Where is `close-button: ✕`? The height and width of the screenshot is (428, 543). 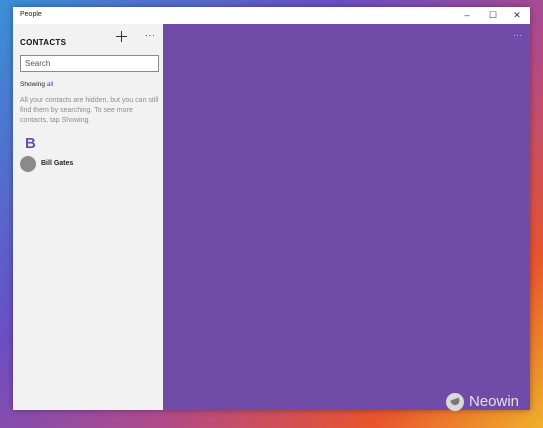 close-button: ✕ is located at coordinates (517, 15).